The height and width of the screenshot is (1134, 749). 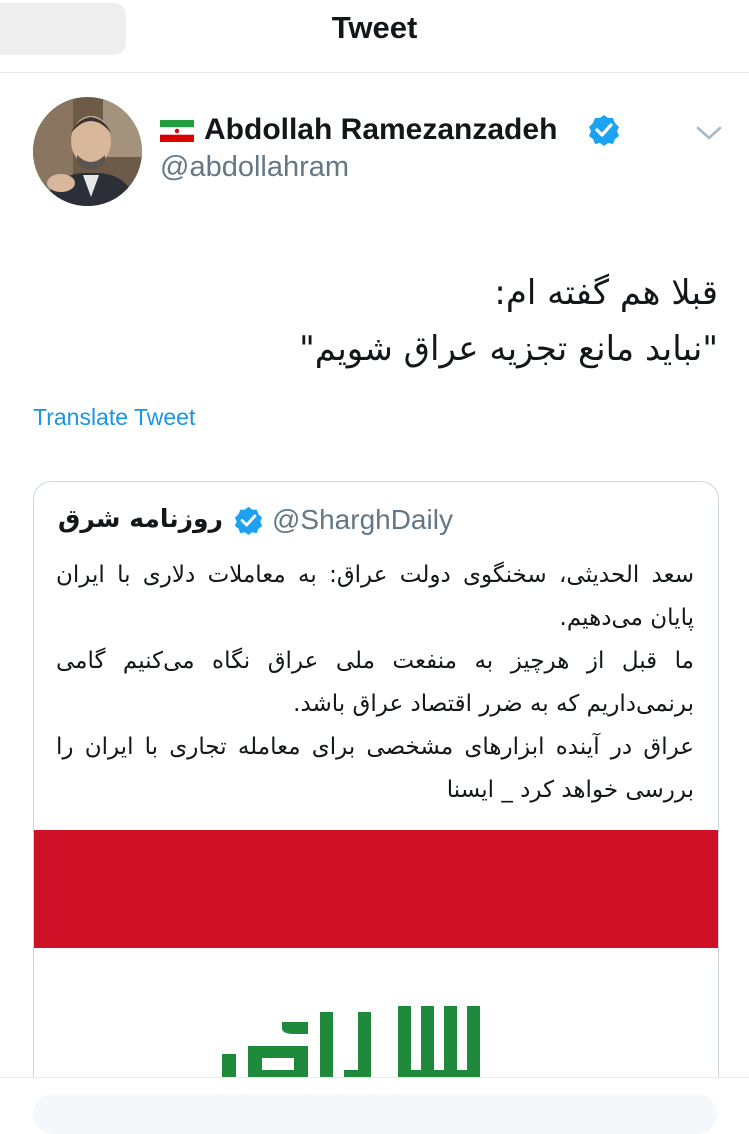 I want to click on reply-bar, so click(x=374, y=1105).